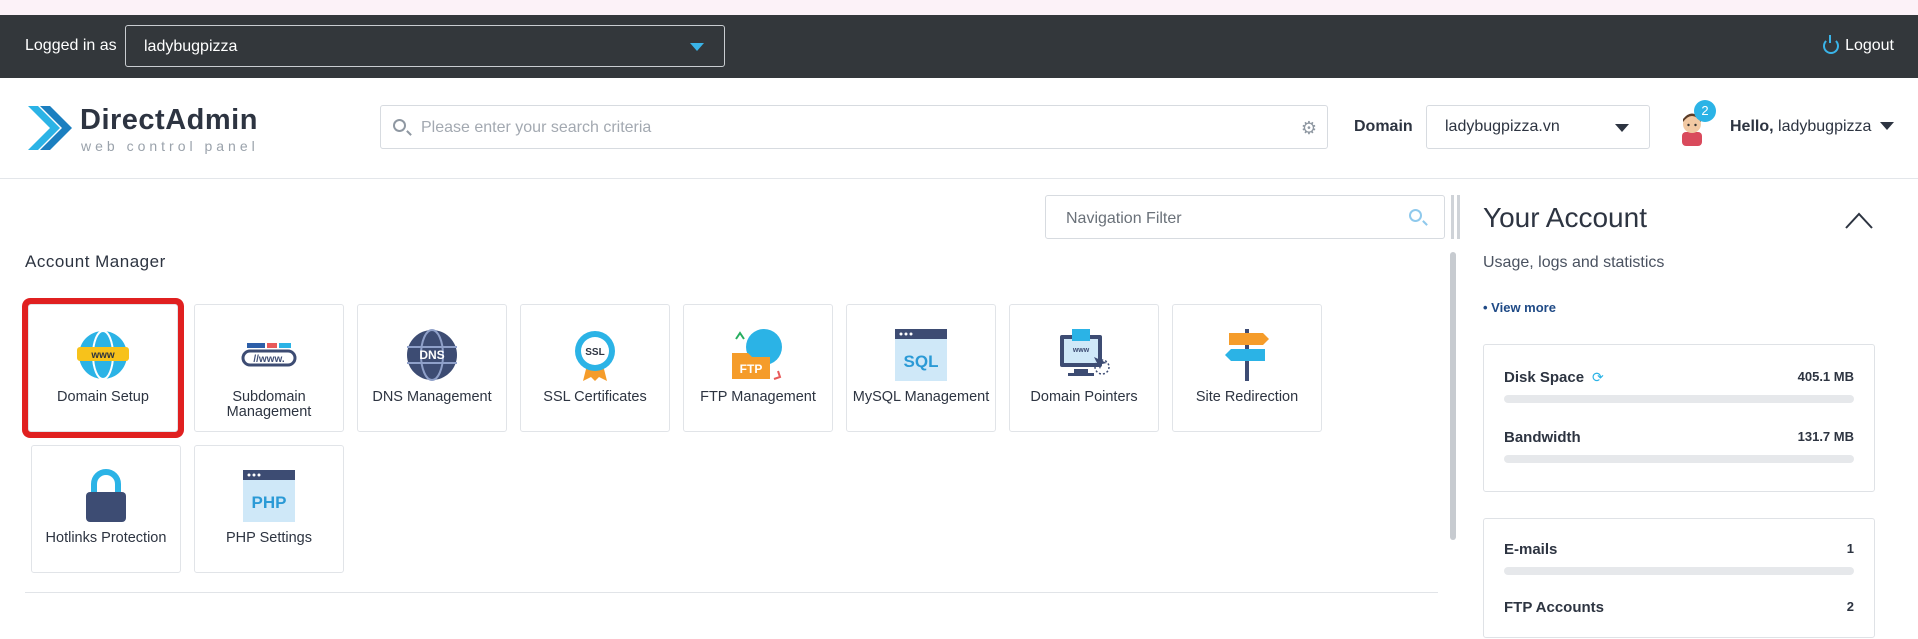  I want to click on tile-php-settings: PHP PHP Settings, so click(269, 509).